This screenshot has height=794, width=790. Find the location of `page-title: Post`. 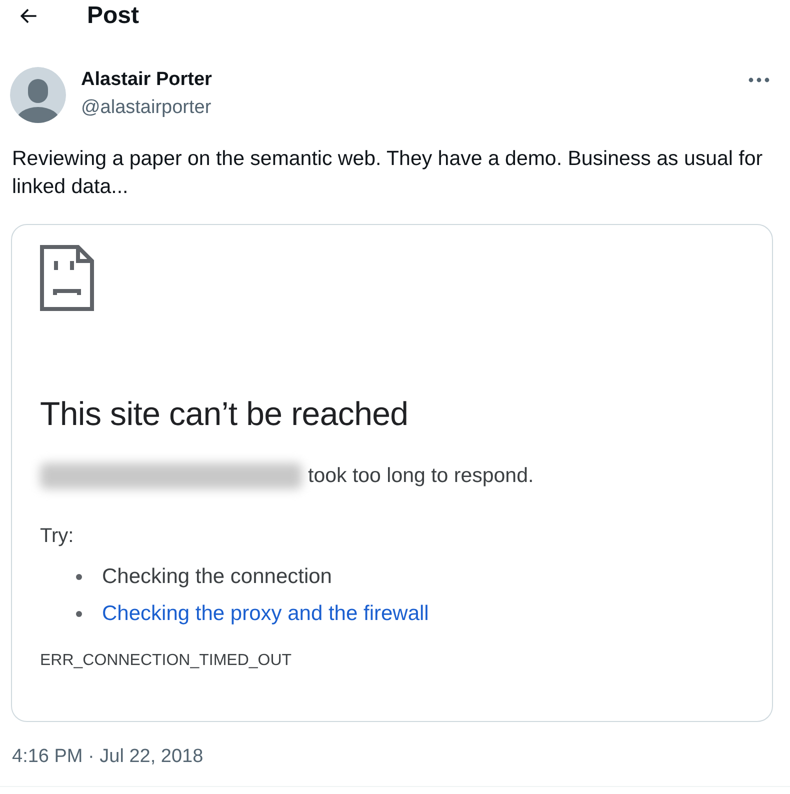

page-title: Post is located at coordinates (113, 16).